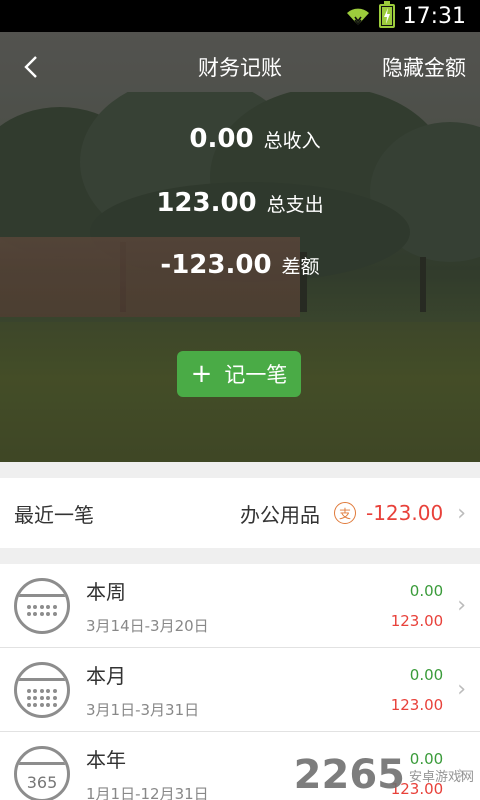 This screenshot has width=480, height=800. What do you see at coordinates (240, 16) in the screenshot?
I see `status-bar: 17:31` at bounding box center [240, 16].